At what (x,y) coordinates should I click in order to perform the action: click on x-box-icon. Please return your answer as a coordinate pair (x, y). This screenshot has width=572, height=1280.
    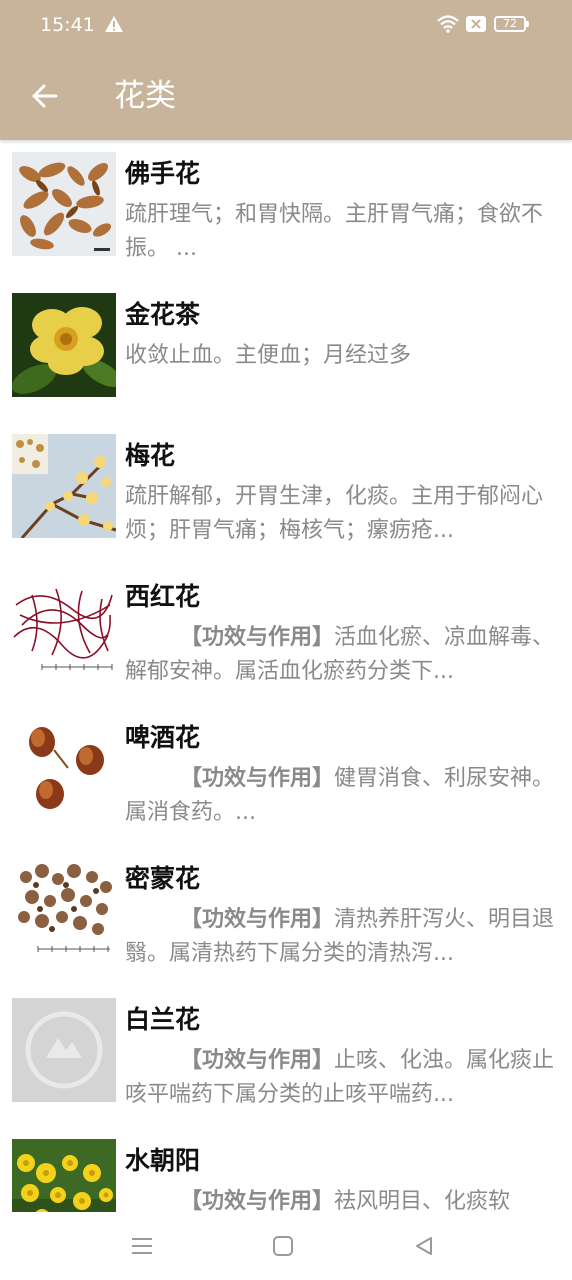
    Looking at the image, I should click on (476, 24).